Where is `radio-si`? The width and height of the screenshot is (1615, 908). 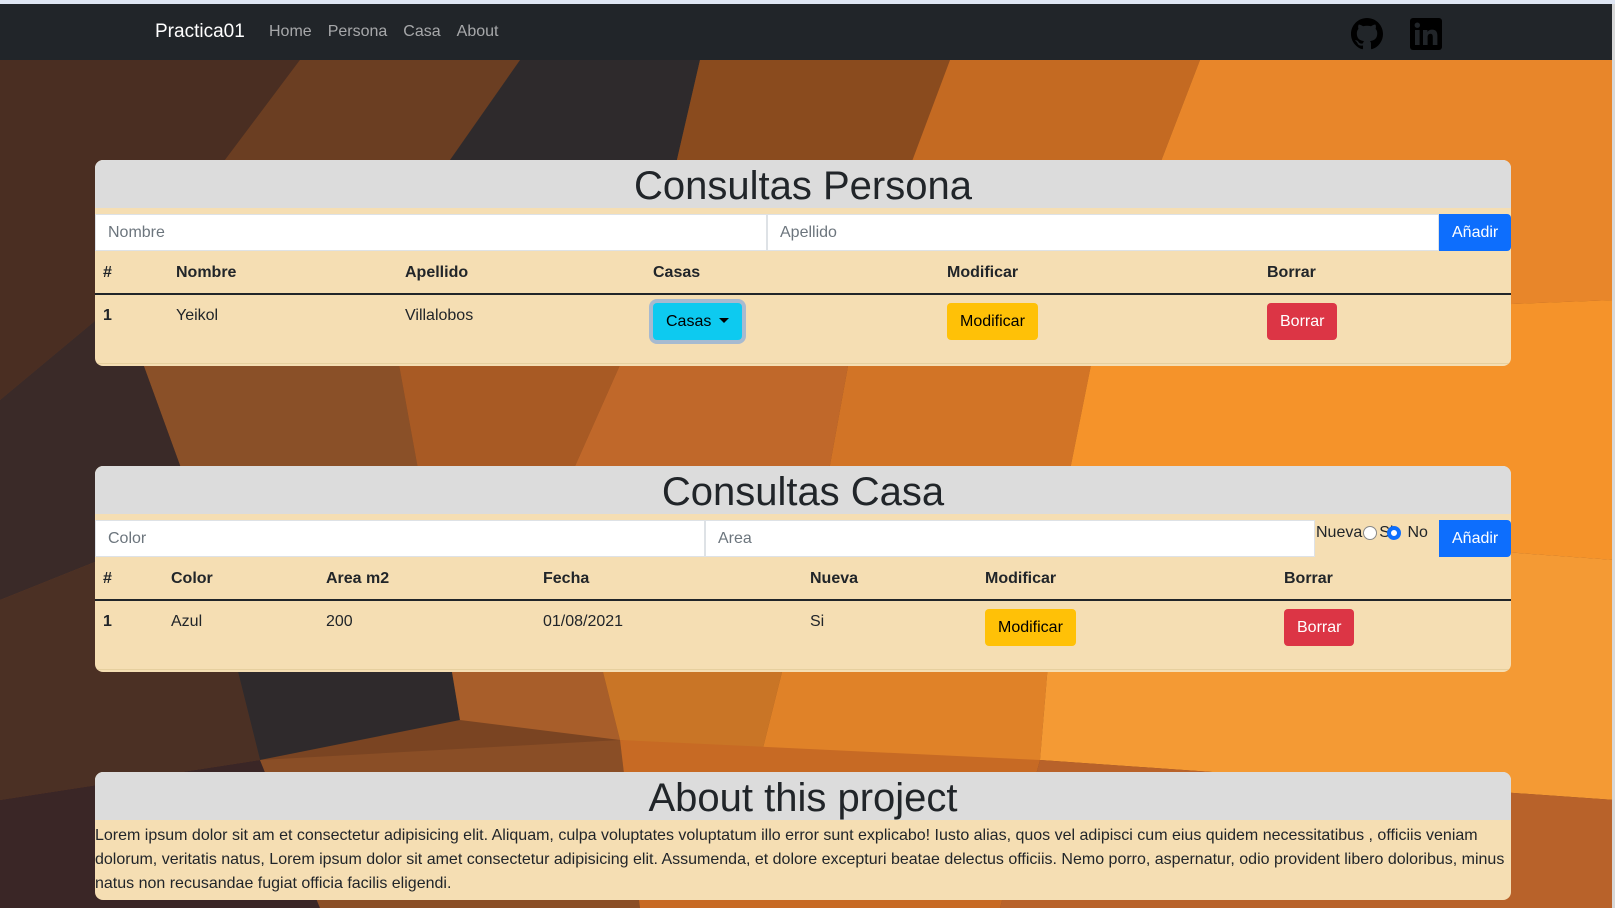
radio-si is located at coordinates (1370, 533).